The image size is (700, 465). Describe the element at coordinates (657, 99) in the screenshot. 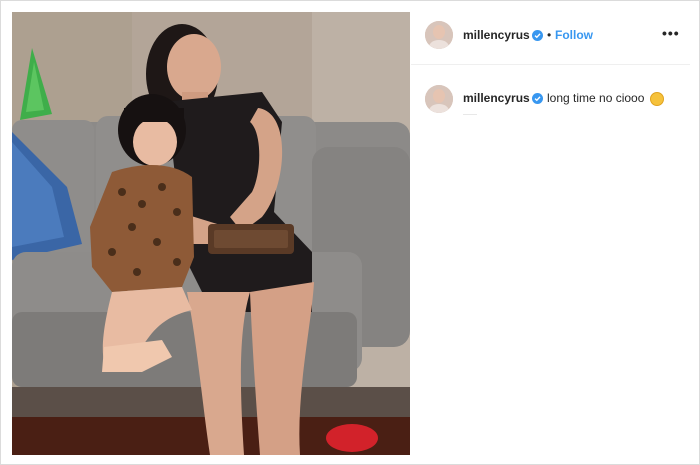

I see `kissing-face-emoji-icon` at that location.